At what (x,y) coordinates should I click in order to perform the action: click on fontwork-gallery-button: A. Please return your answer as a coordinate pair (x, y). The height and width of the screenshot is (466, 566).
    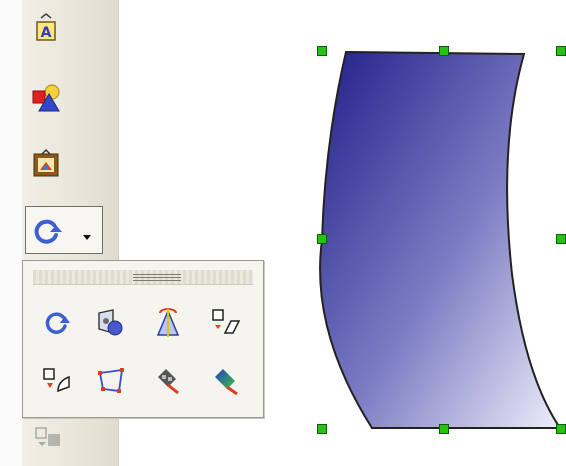
    Looking at the image, I should click on (46, 28).